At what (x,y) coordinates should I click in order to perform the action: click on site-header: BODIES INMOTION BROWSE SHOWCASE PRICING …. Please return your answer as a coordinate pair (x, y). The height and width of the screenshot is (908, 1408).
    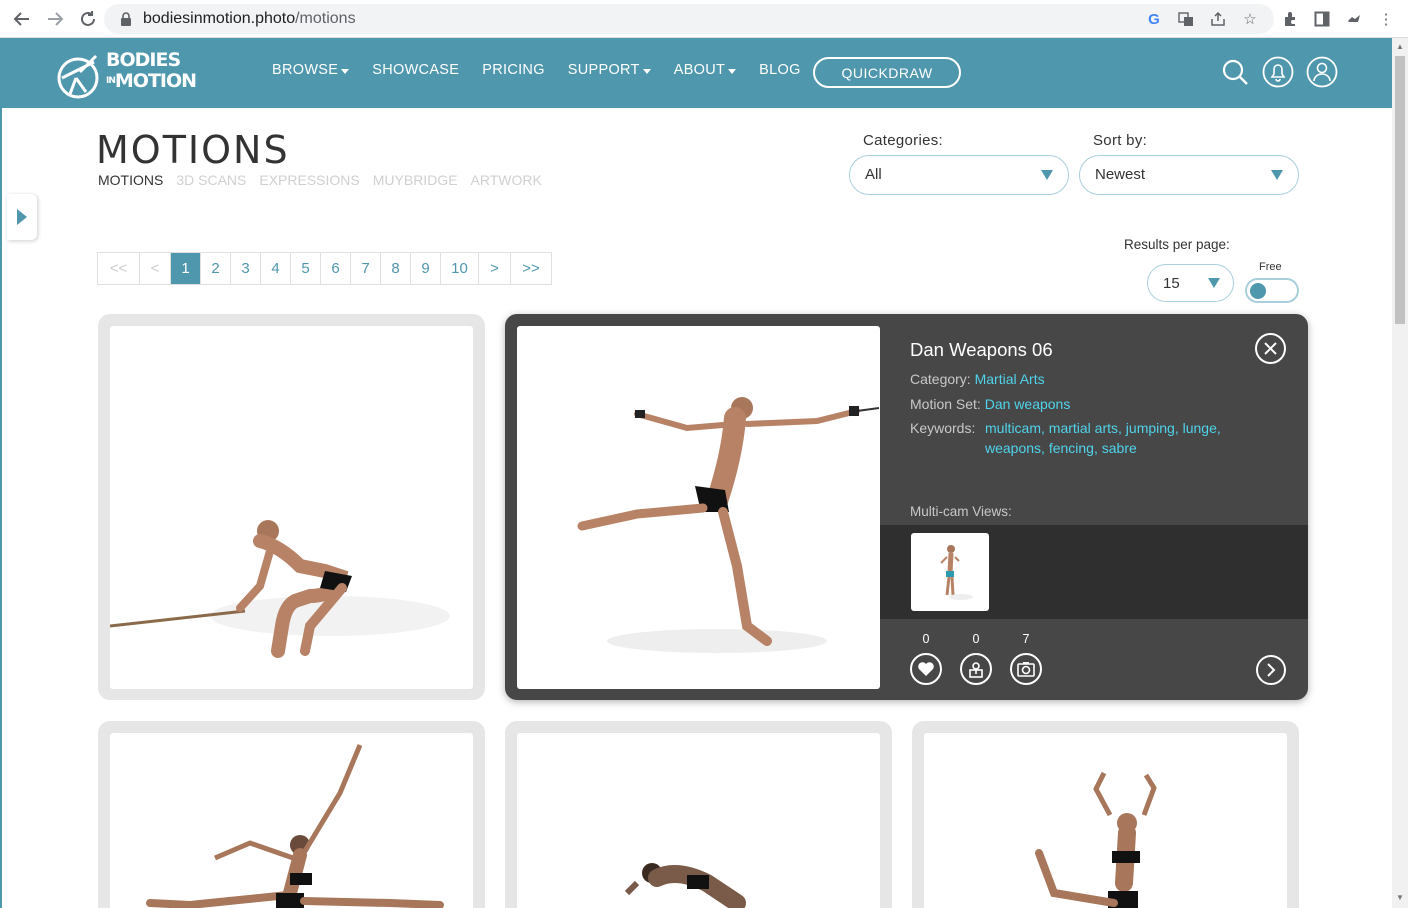
    Looking at the image, I should click on (697, 73).